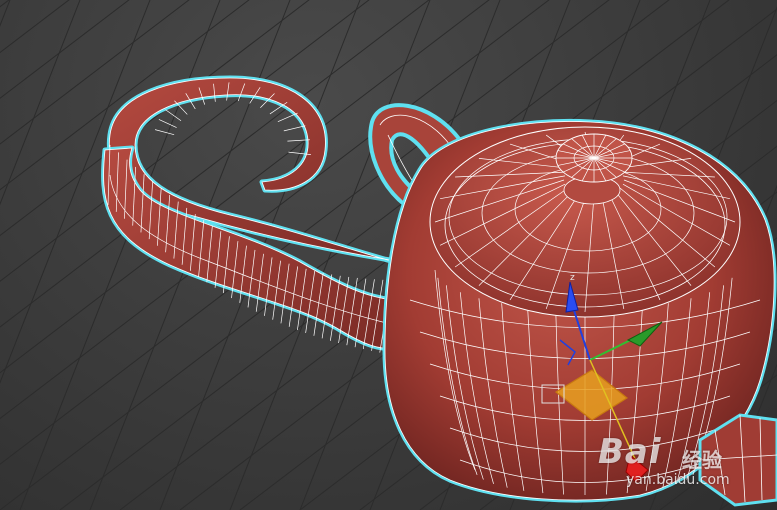 This screenshot has width=777, height=510. Describe the element at coordinates (572, 278) in the screenshot. I see `gizmo-z-label: z` at that location.